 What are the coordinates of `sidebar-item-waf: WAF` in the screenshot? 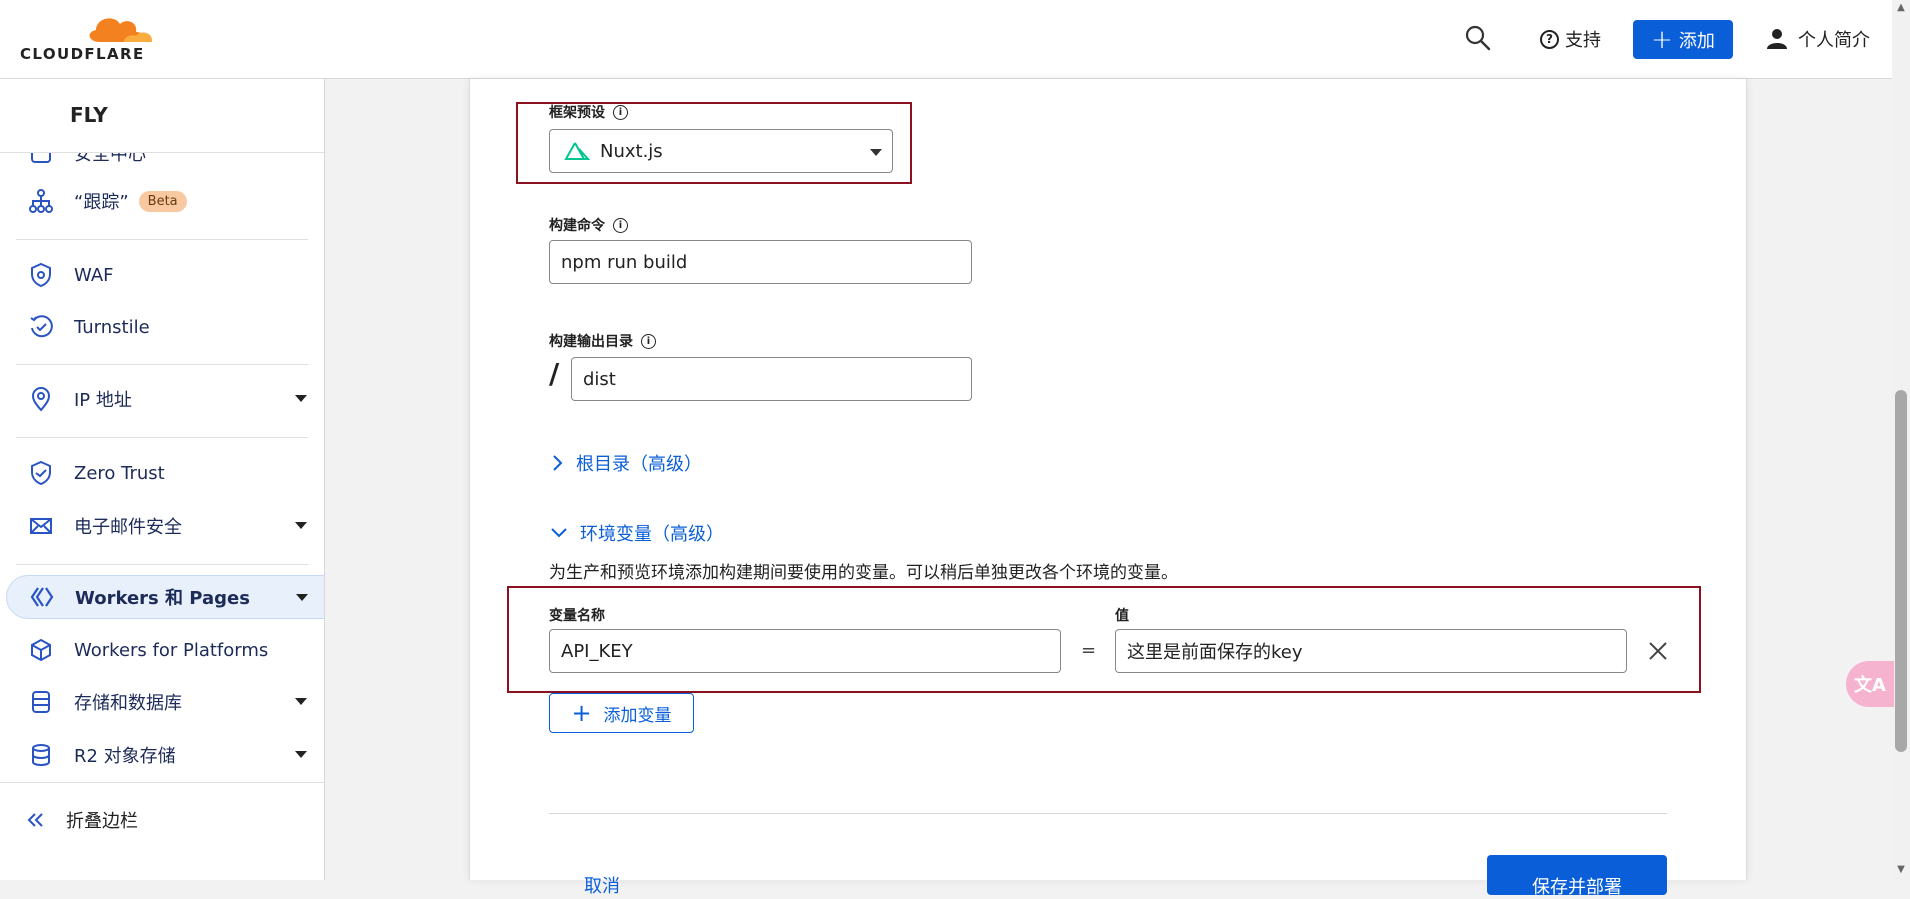 It's located at (162, 275).